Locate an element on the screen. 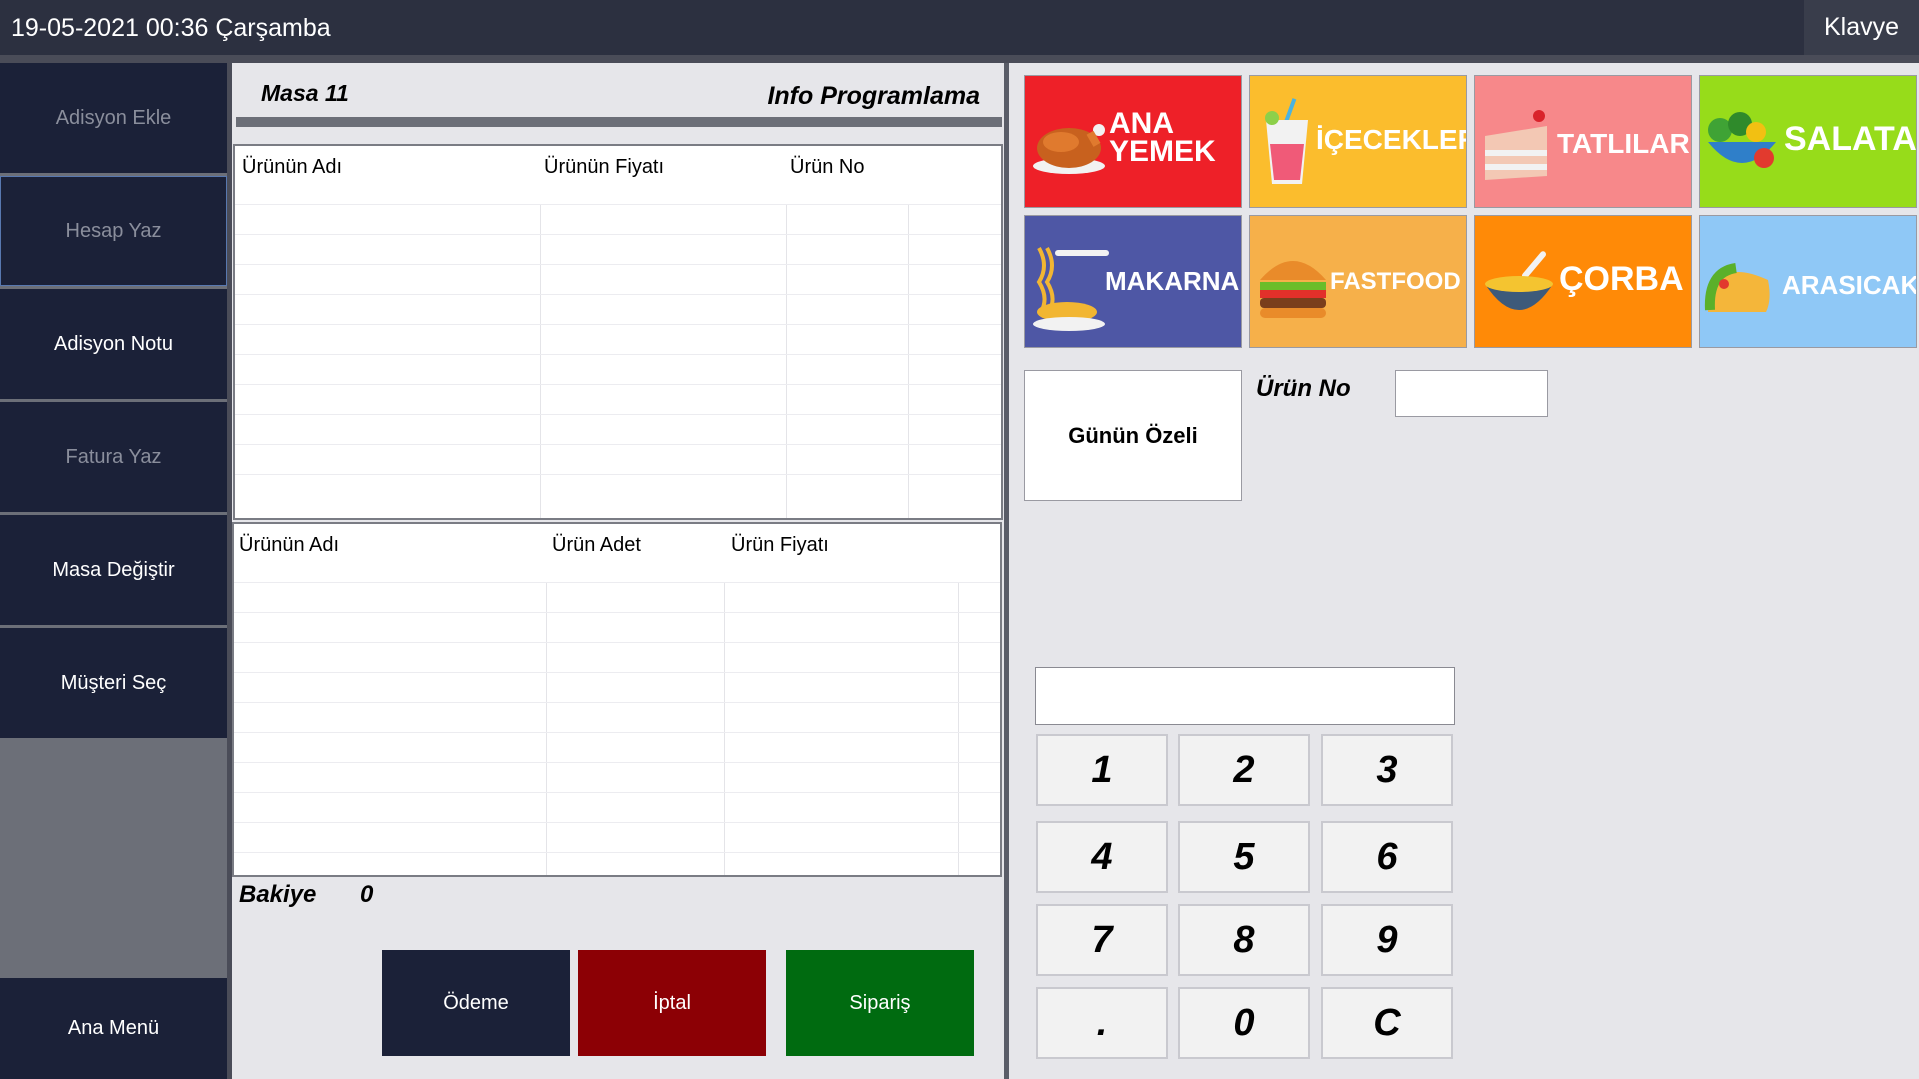 Image resolution: width=1919 pixels, height=1079 pixels. salad-icon is located at coordinates (1742, 140).